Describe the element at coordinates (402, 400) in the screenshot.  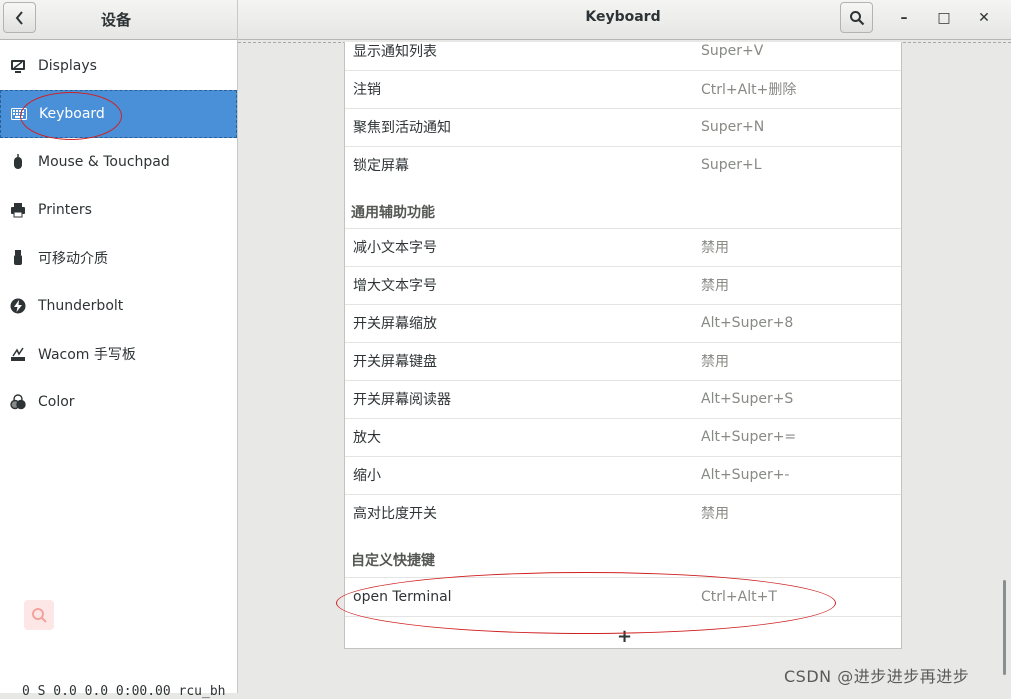
I see `shortcut-name: 开关屏幕阅读器` at that location.